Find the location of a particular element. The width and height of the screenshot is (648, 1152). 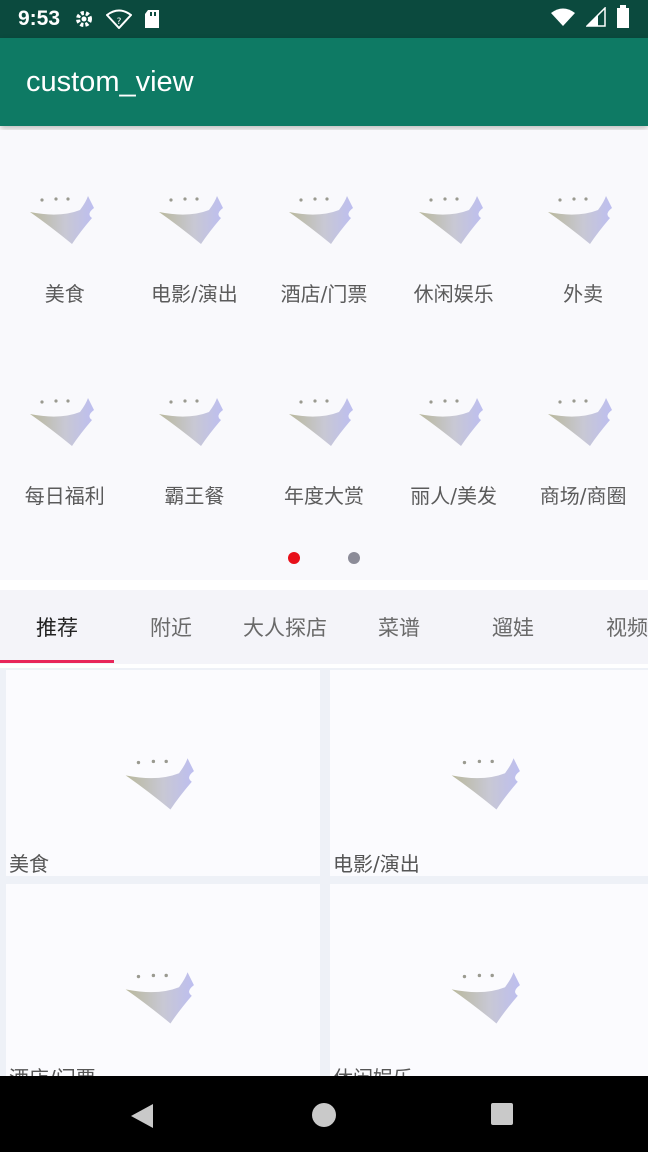

page-indicator is located at coordinates (324, 559).